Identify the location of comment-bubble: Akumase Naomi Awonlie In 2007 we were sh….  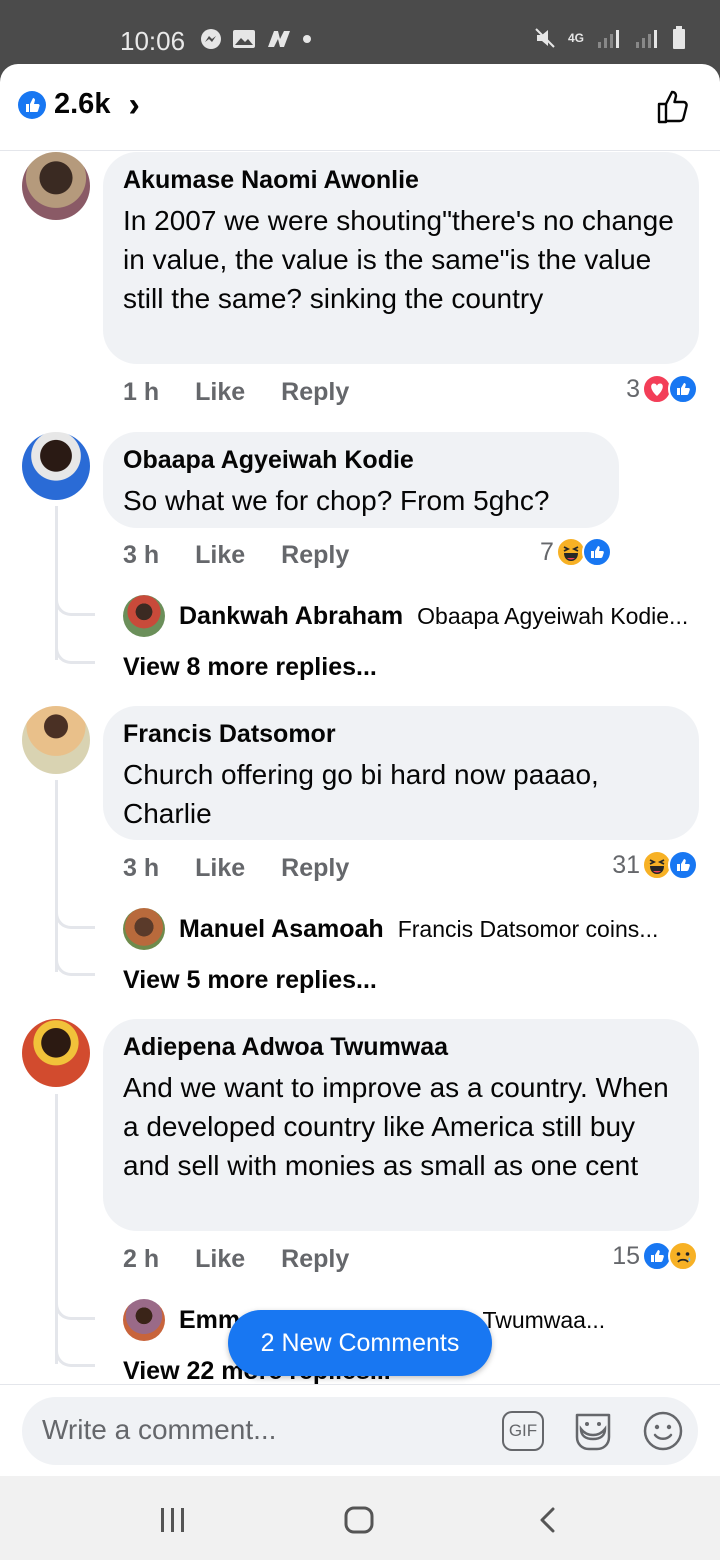
(401, 258).